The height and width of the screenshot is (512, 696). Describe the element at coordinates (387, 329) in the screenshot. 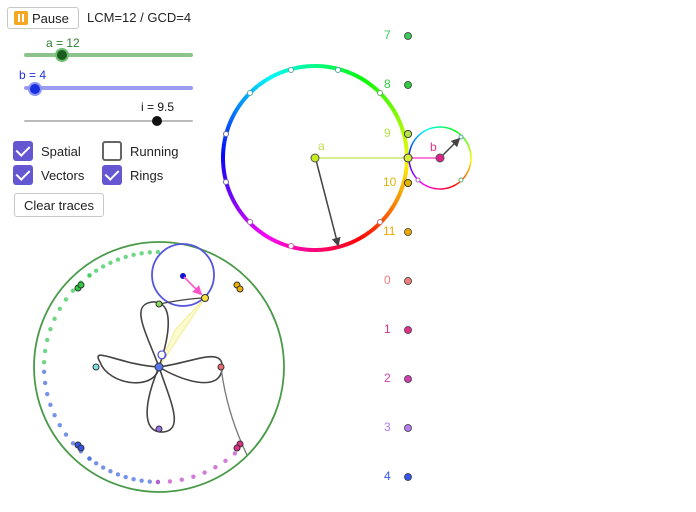

I see `number-label: 1` at that location.